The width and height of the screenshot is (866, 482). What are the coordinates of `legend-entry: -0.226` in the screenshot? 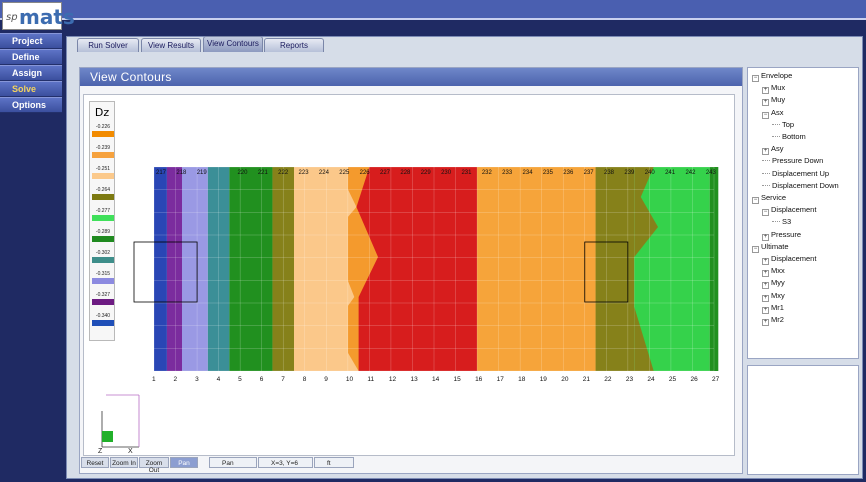 It's located at (103, 130).